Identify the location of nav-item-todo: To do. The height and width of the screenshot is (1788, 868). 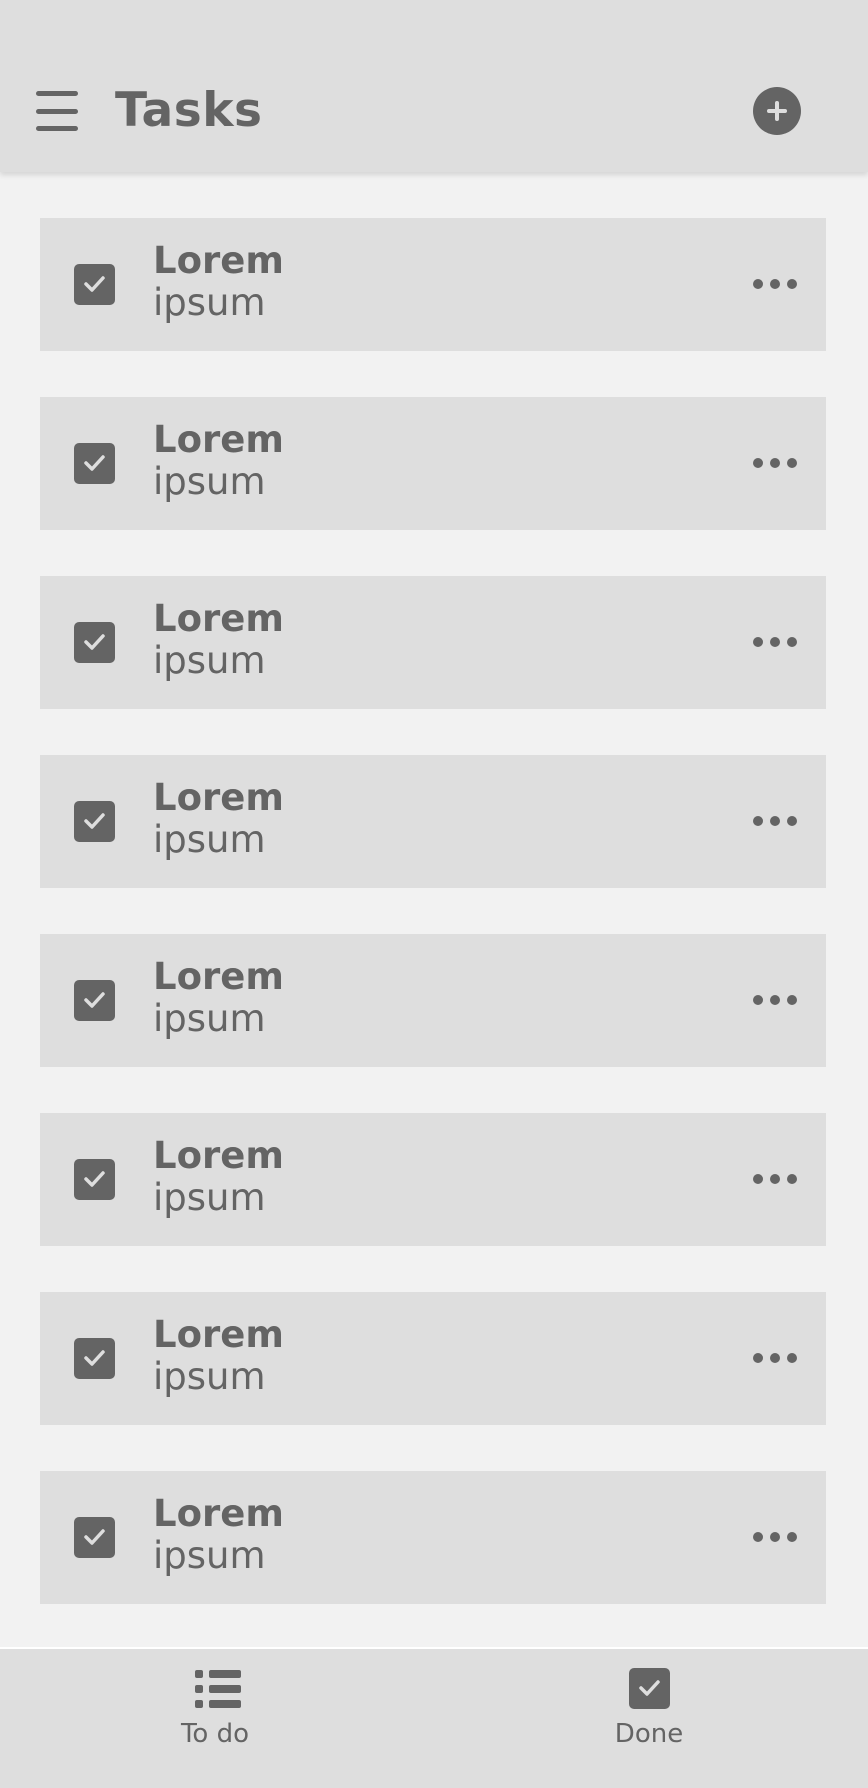
(215, 1713).